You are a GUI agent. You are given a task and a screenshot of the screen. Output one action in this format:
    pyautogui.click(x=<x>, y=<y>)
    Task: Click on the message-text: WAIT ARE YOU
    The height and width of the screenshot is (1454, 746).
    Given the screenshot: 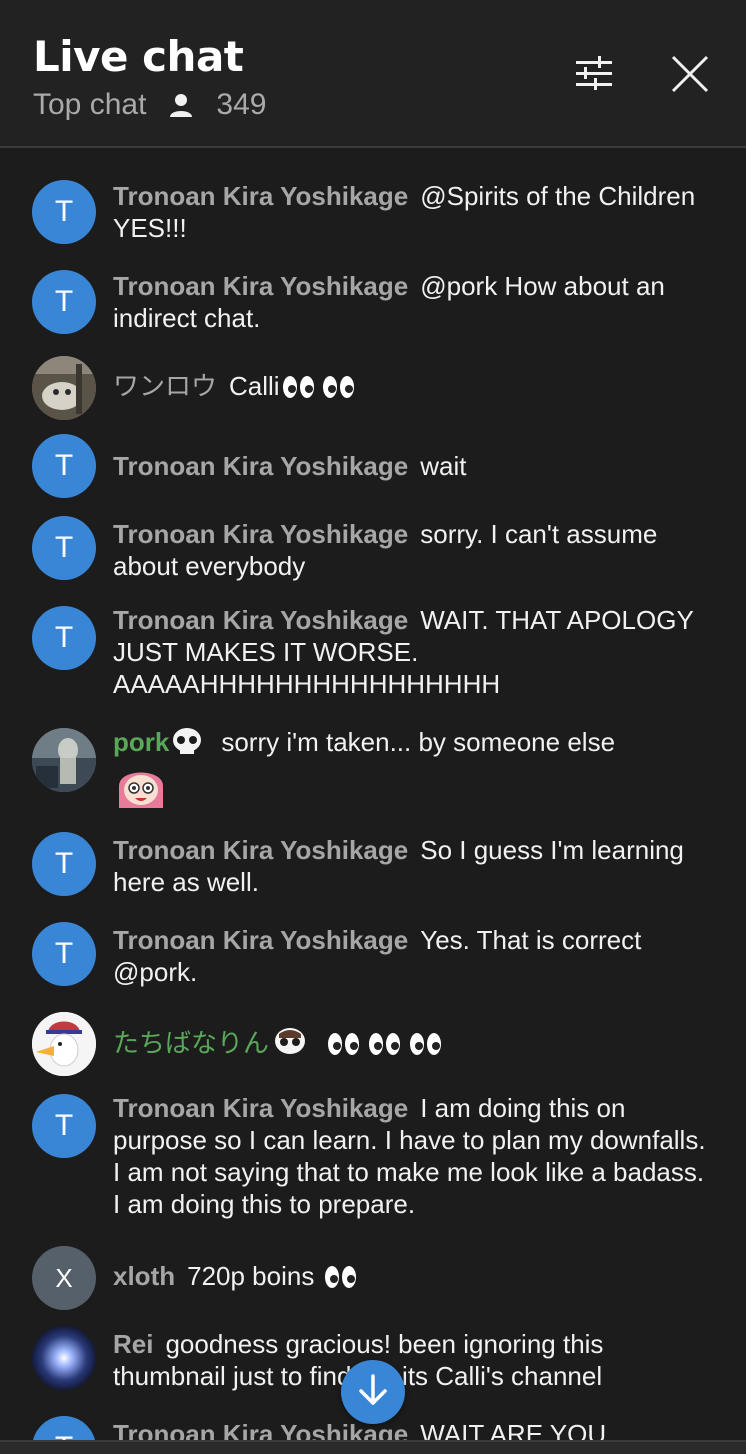 What is the action you would take?
    pyautogui.click(x=513, y=1429)
    